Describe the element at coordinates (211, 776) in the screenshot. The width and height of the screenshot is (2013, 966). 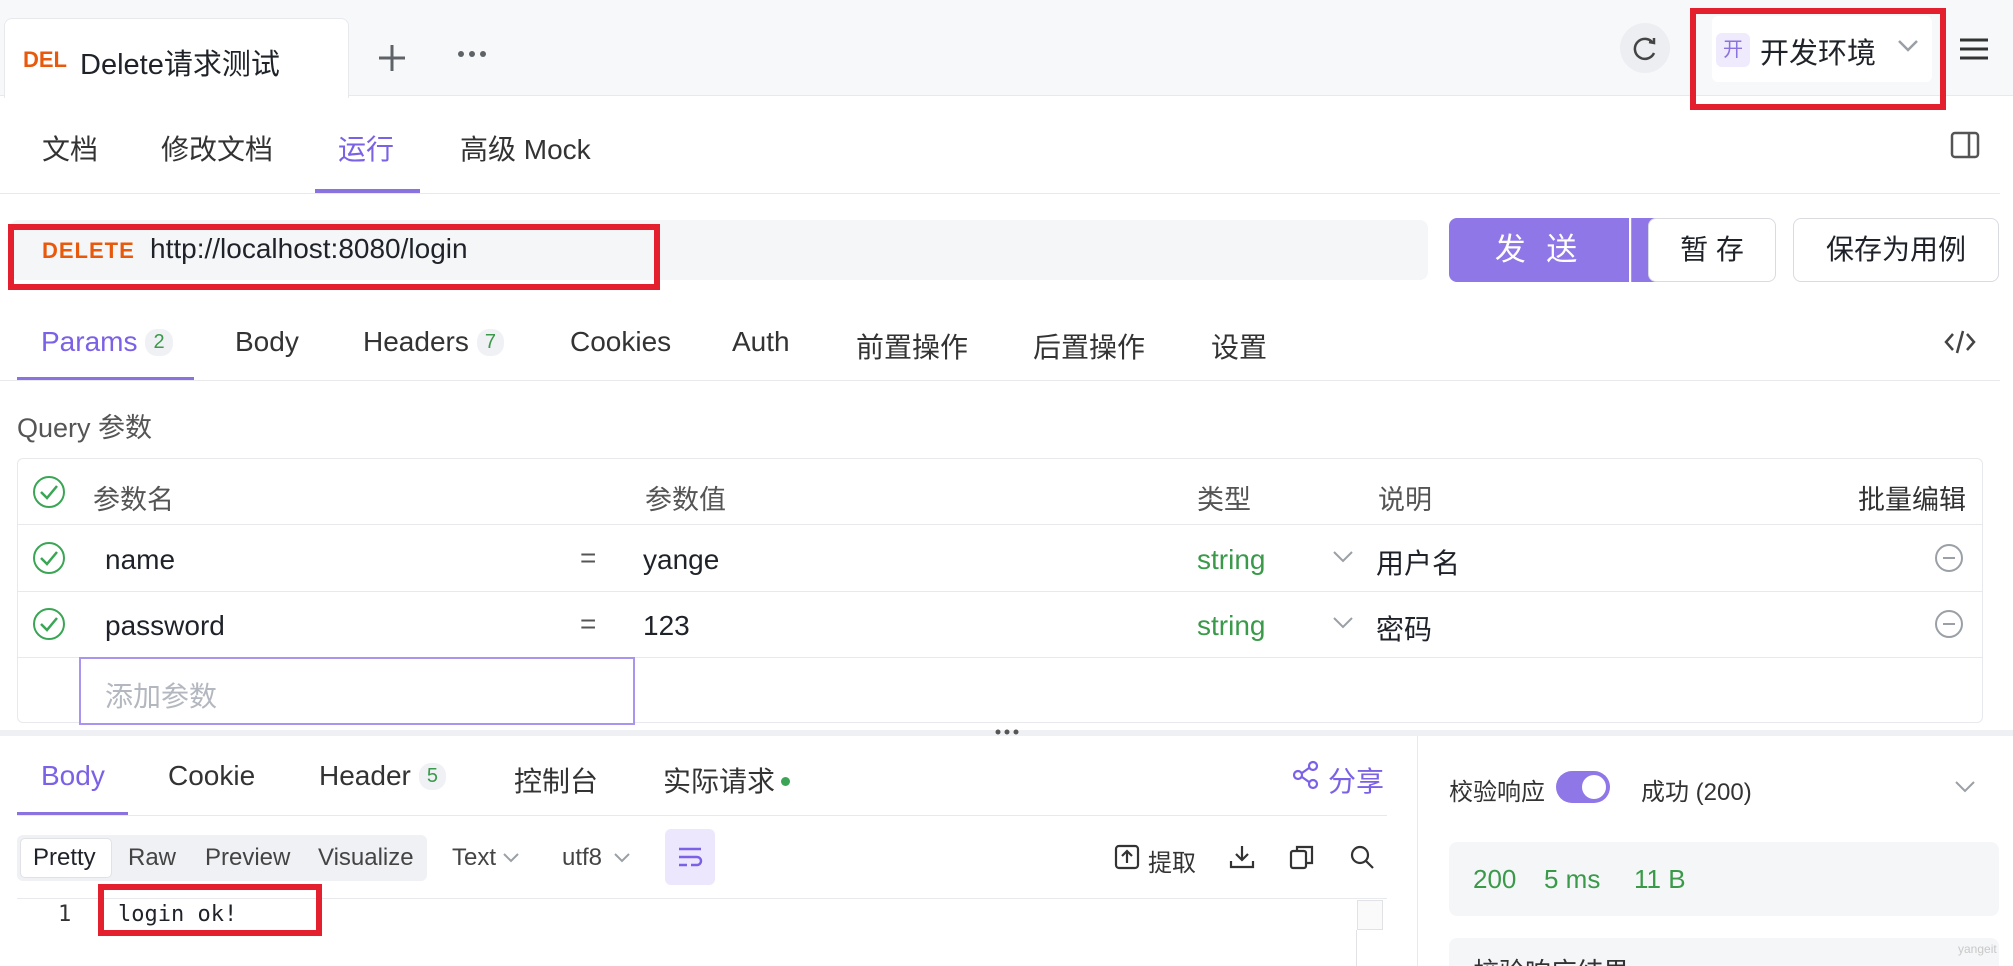
I see `resp-tab-cookie: Cookie` at that location.